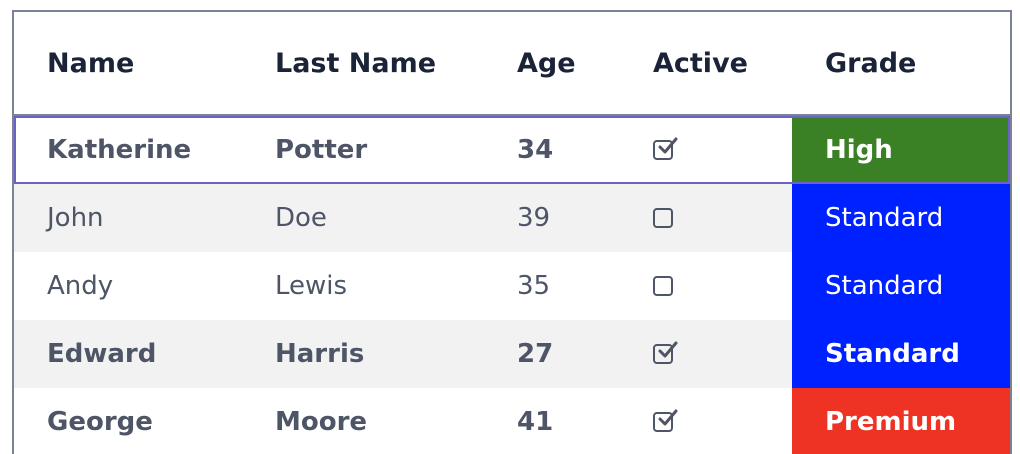  What do you see at coordinates (321, 150) in the screenshot?
I see `cell-last-name: Potter` at bounding box center [321, 150].